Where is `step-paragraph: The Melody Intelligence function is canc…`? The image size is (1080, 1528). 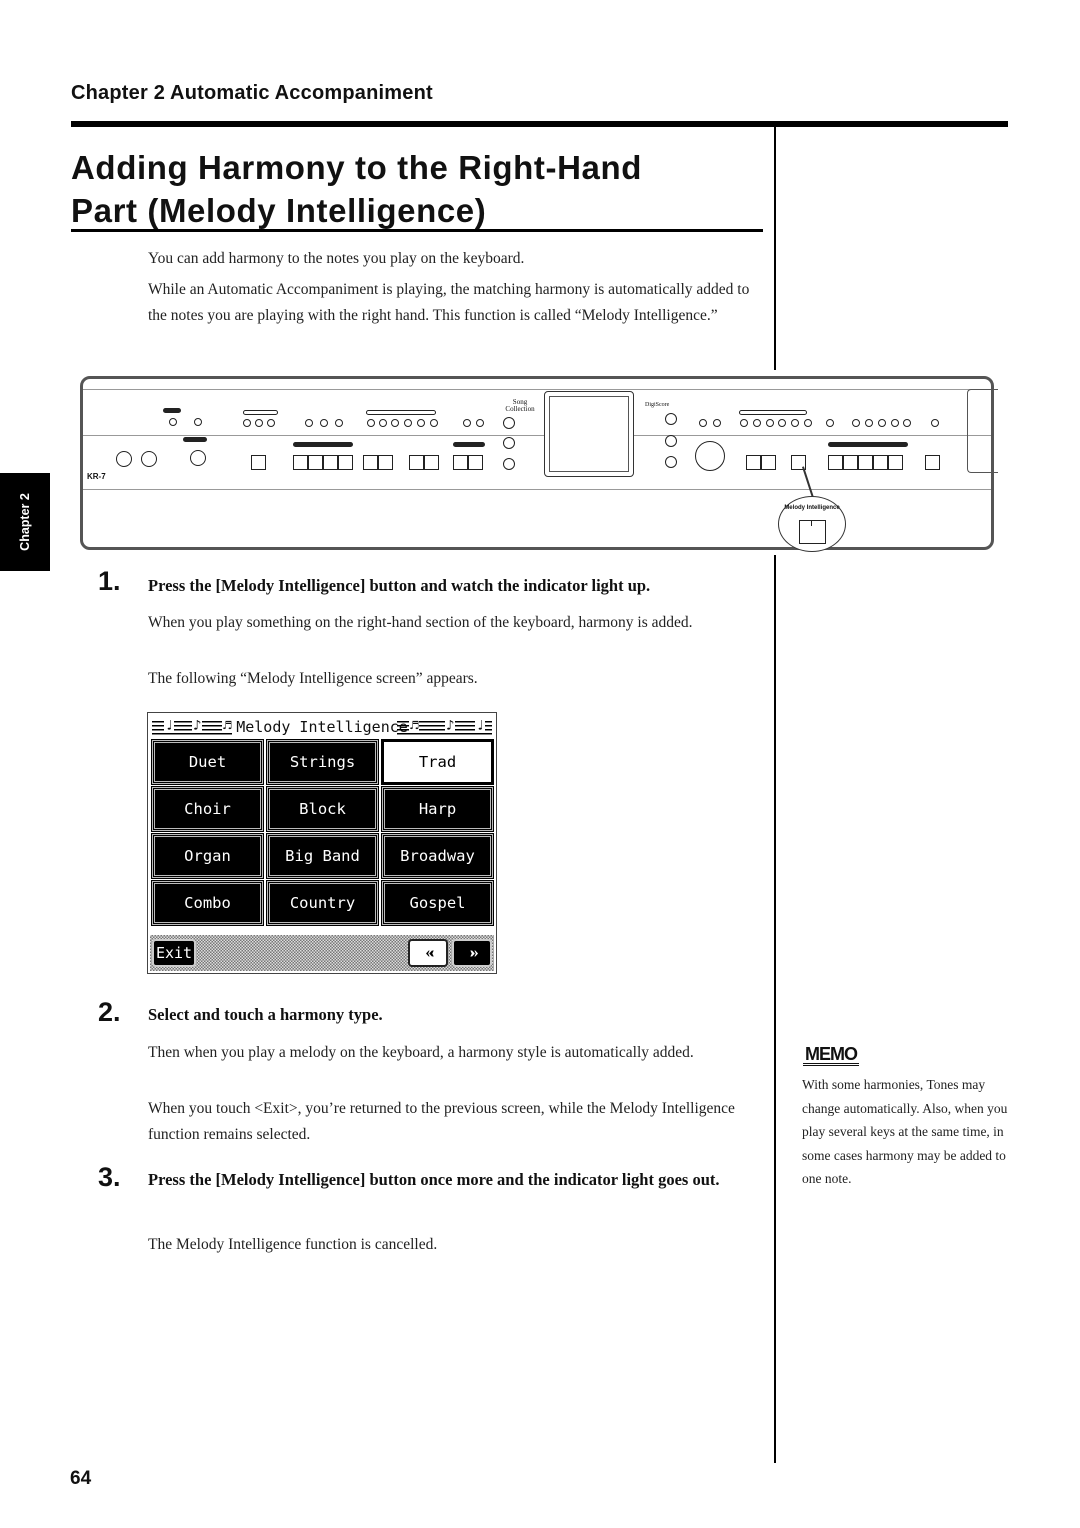 step-paragraph: The Melody Intelligence function is canc… is located at coordinates (293, 1244).